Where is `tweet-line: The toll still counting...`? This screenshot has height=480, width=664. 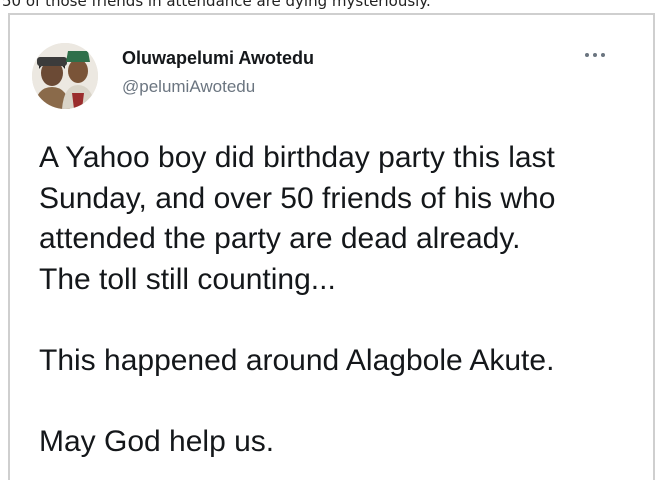 tweet-line: The toll still counting... is located at coordinates (187, 279).